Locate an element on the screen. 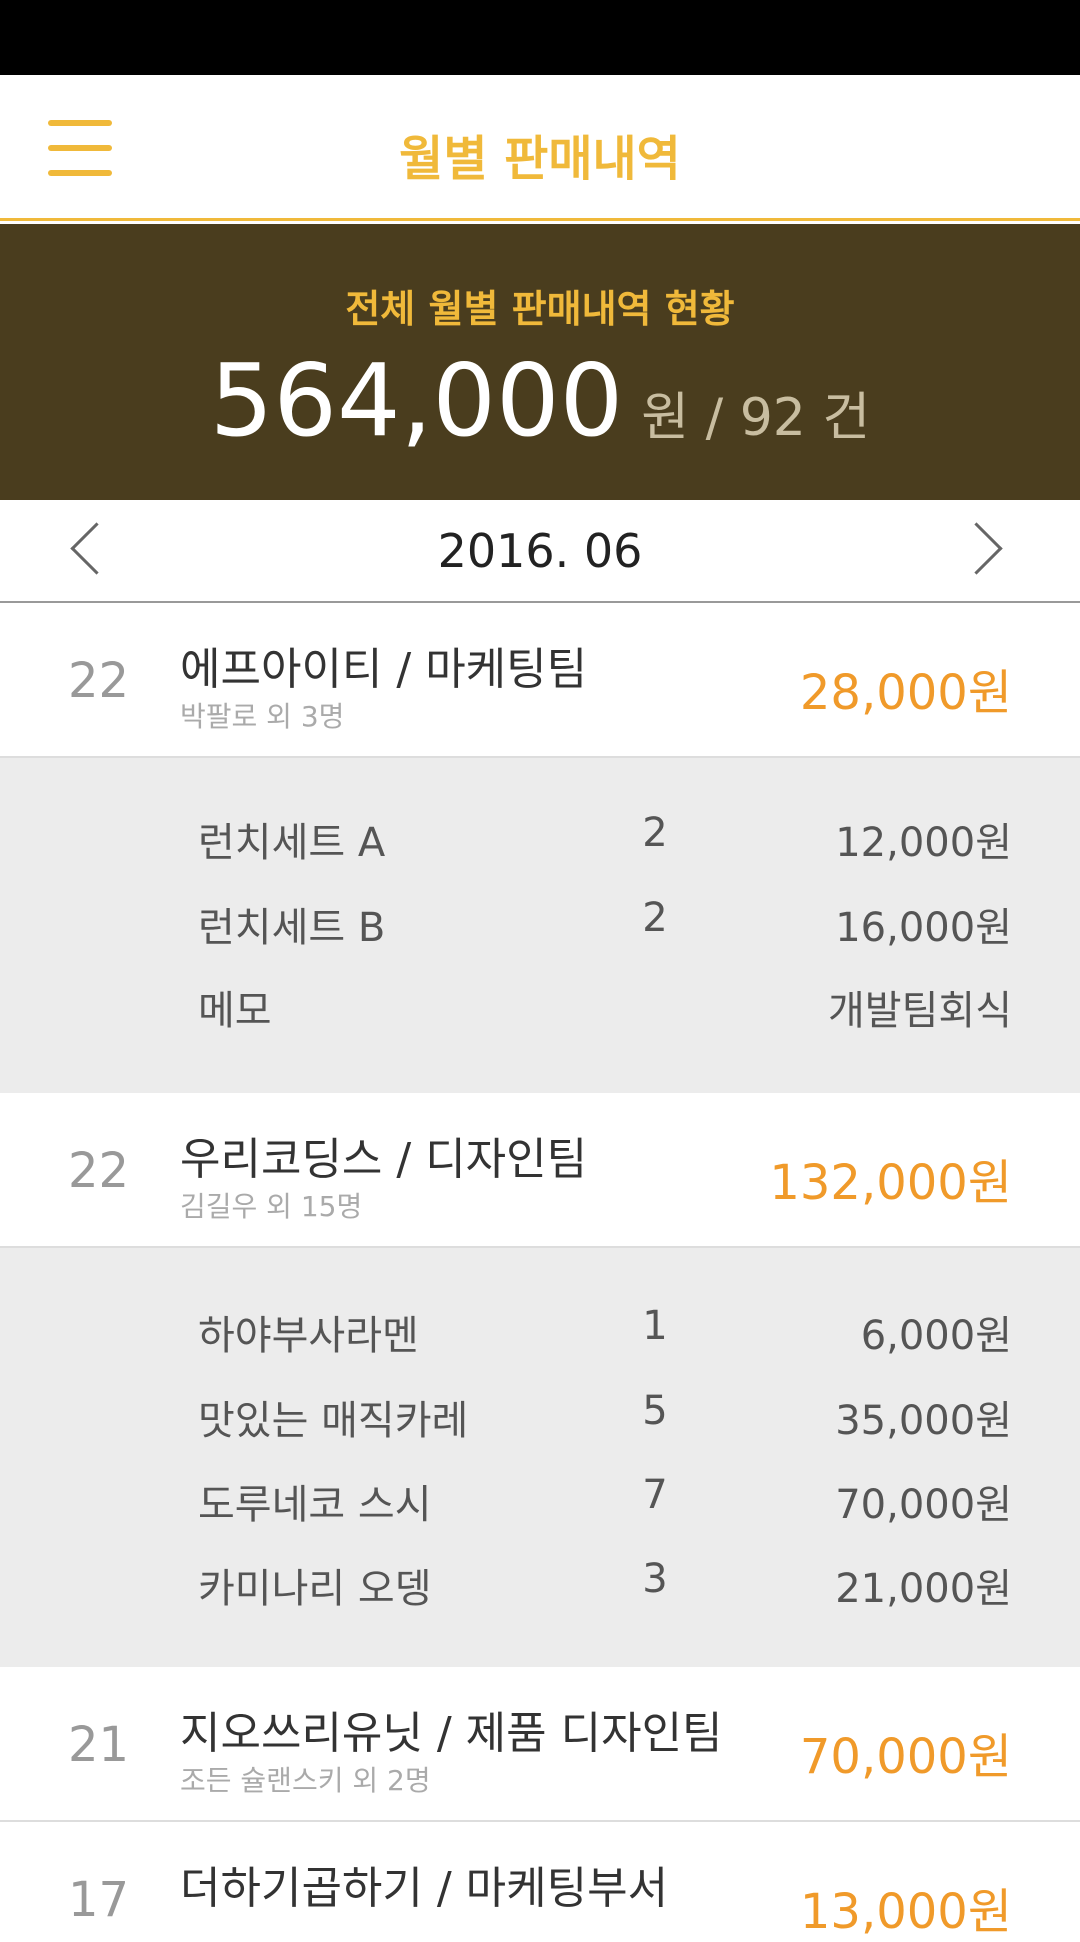 This screenshot has width=1080, height=1942. summary-label: 전체 월별 판매내역 현황 is located at coordinates (540, 309).